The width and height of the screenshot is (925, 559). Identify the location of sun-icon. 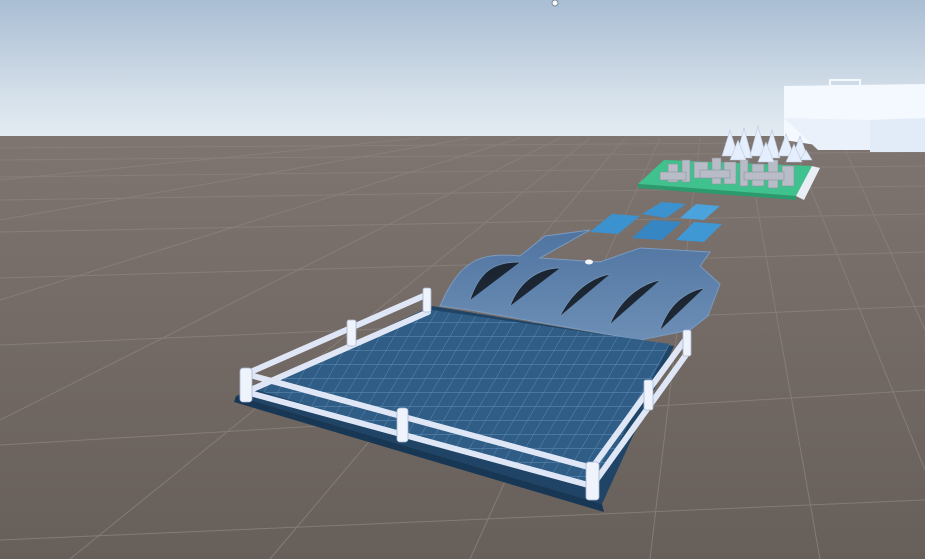
(555, 3).